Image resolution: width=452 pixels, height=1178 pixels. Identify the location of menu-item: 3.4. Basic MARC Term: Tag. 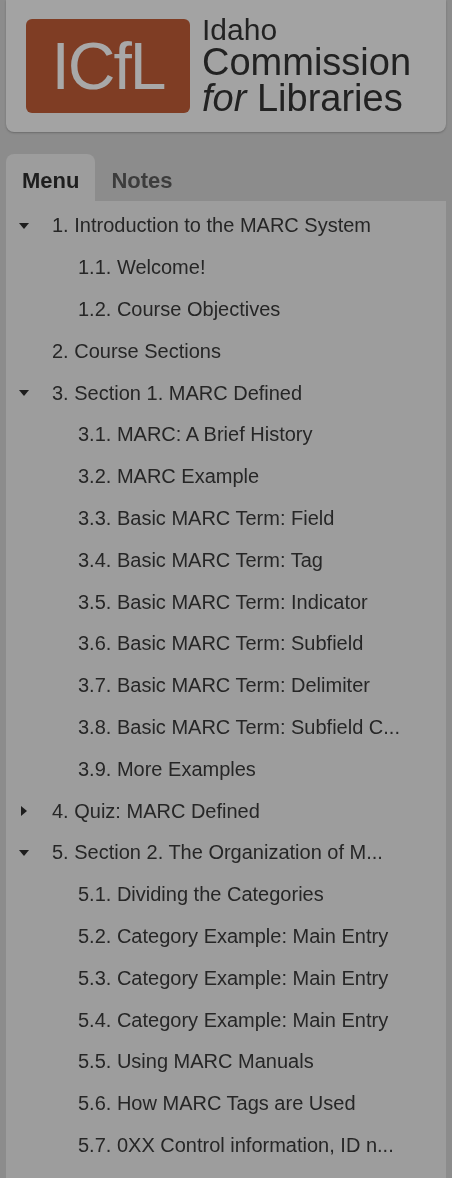
(200, 560).